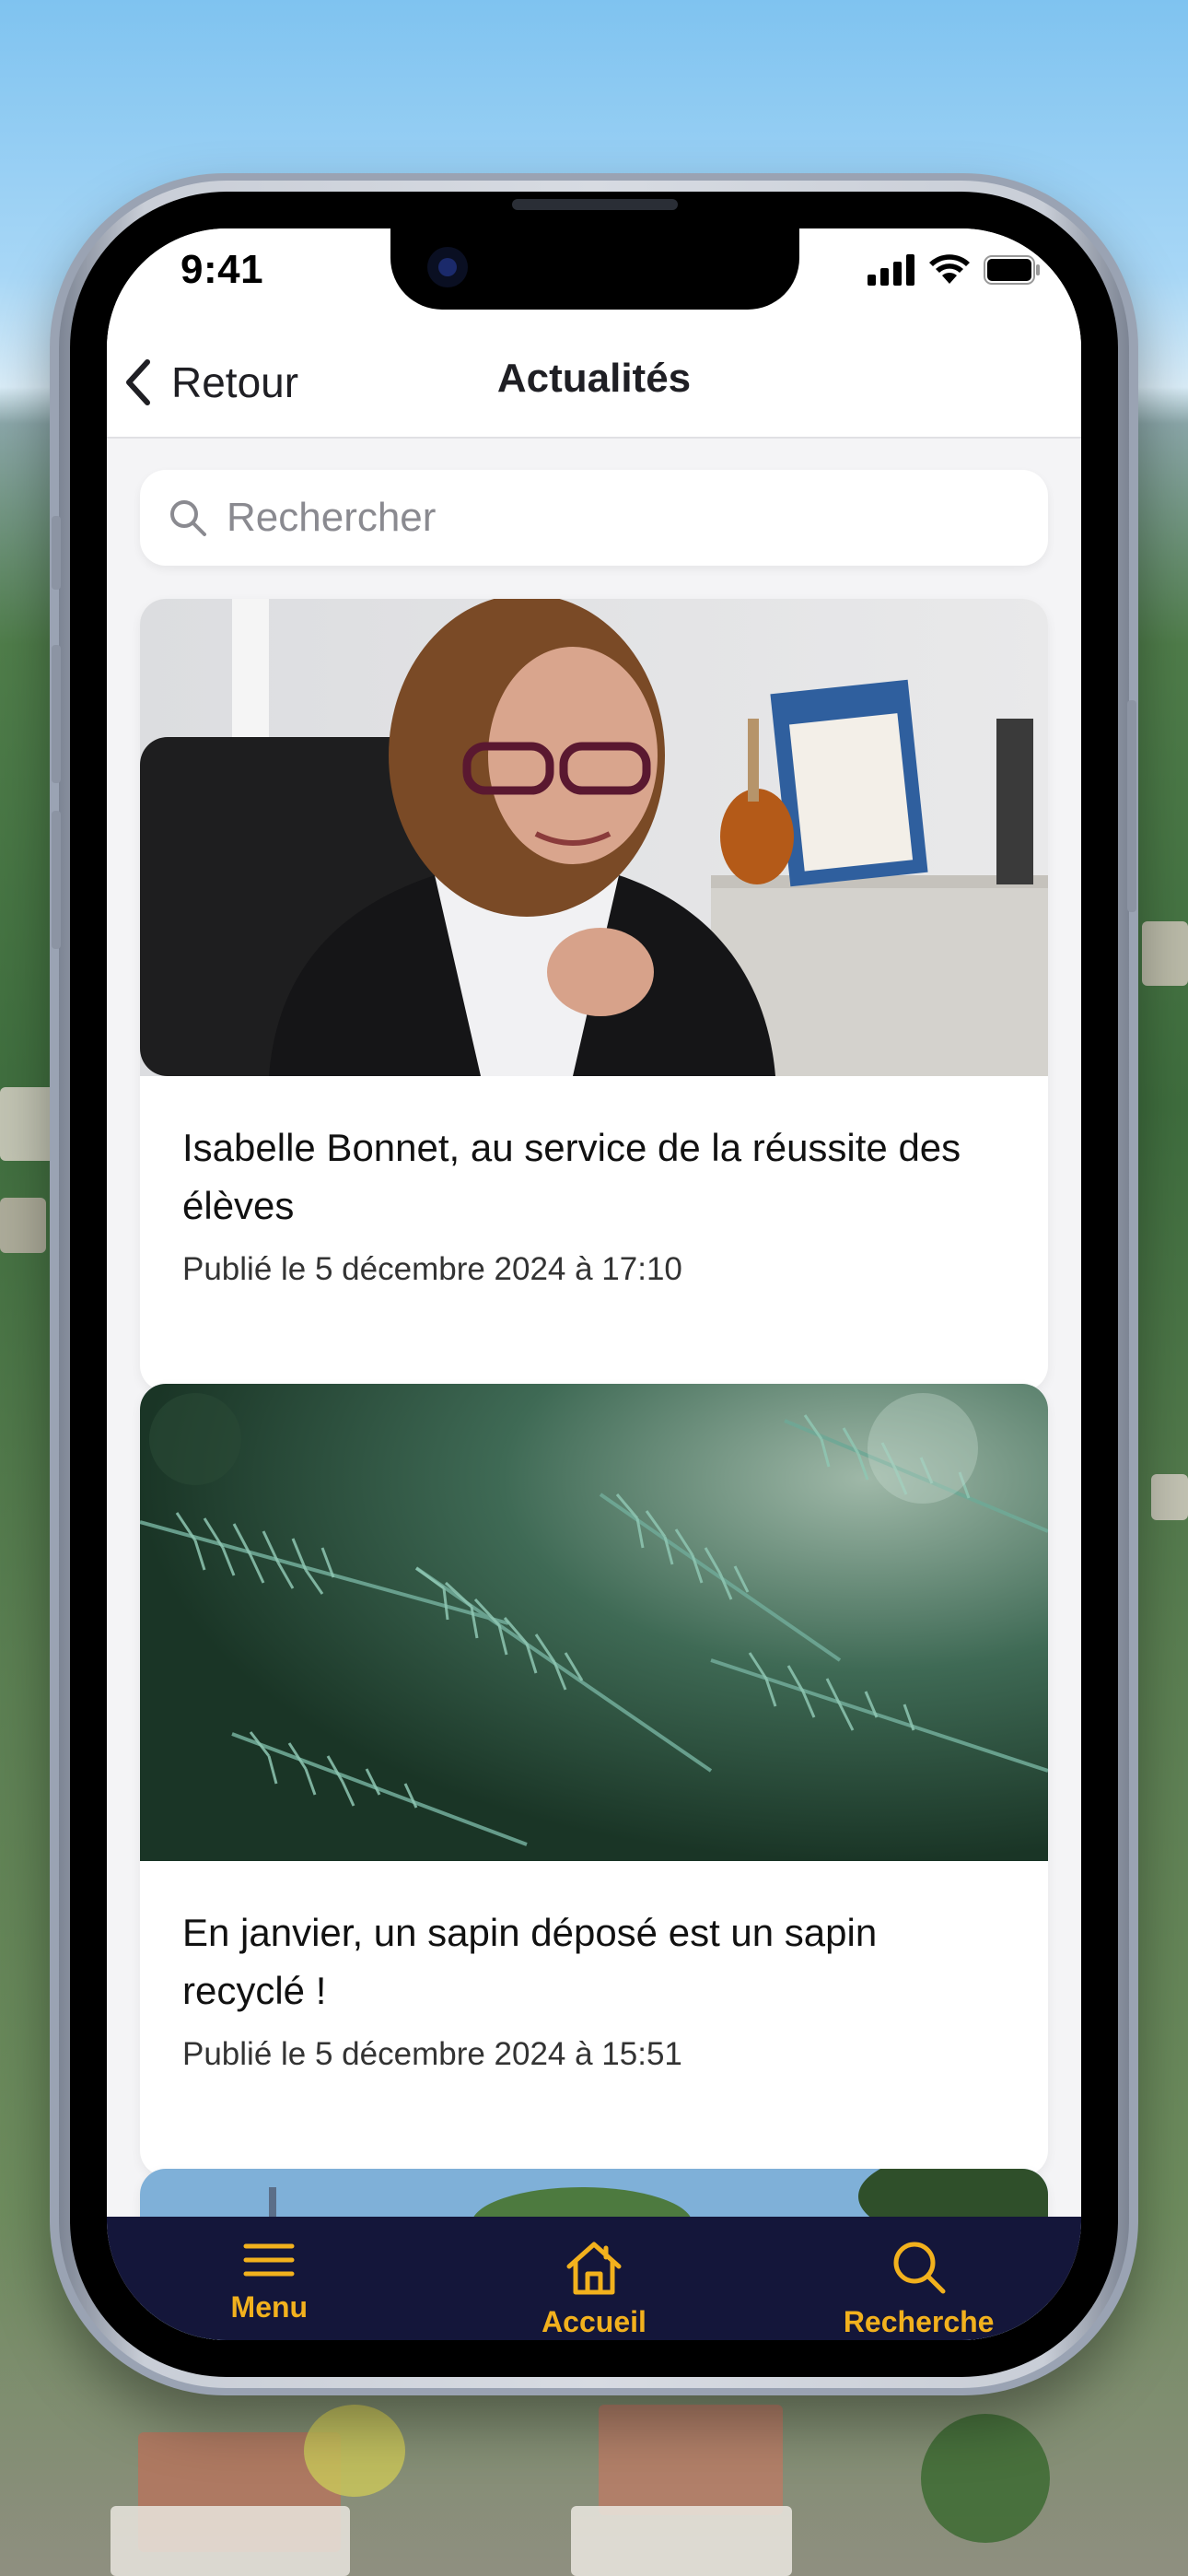 This screenshot has width=1188, height=2576. Describe the element at coordinates (447, 267) in the screenshot. I see `front-camera` at that location.